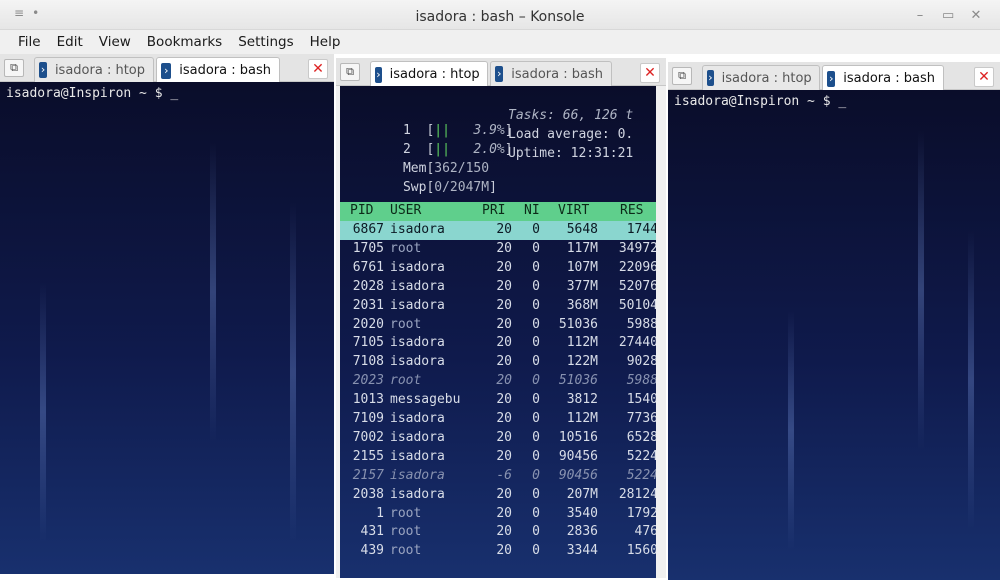  Describe the element at coordinates (372, 551) in the screenshot. I see `cell-pid: 439` at that location.